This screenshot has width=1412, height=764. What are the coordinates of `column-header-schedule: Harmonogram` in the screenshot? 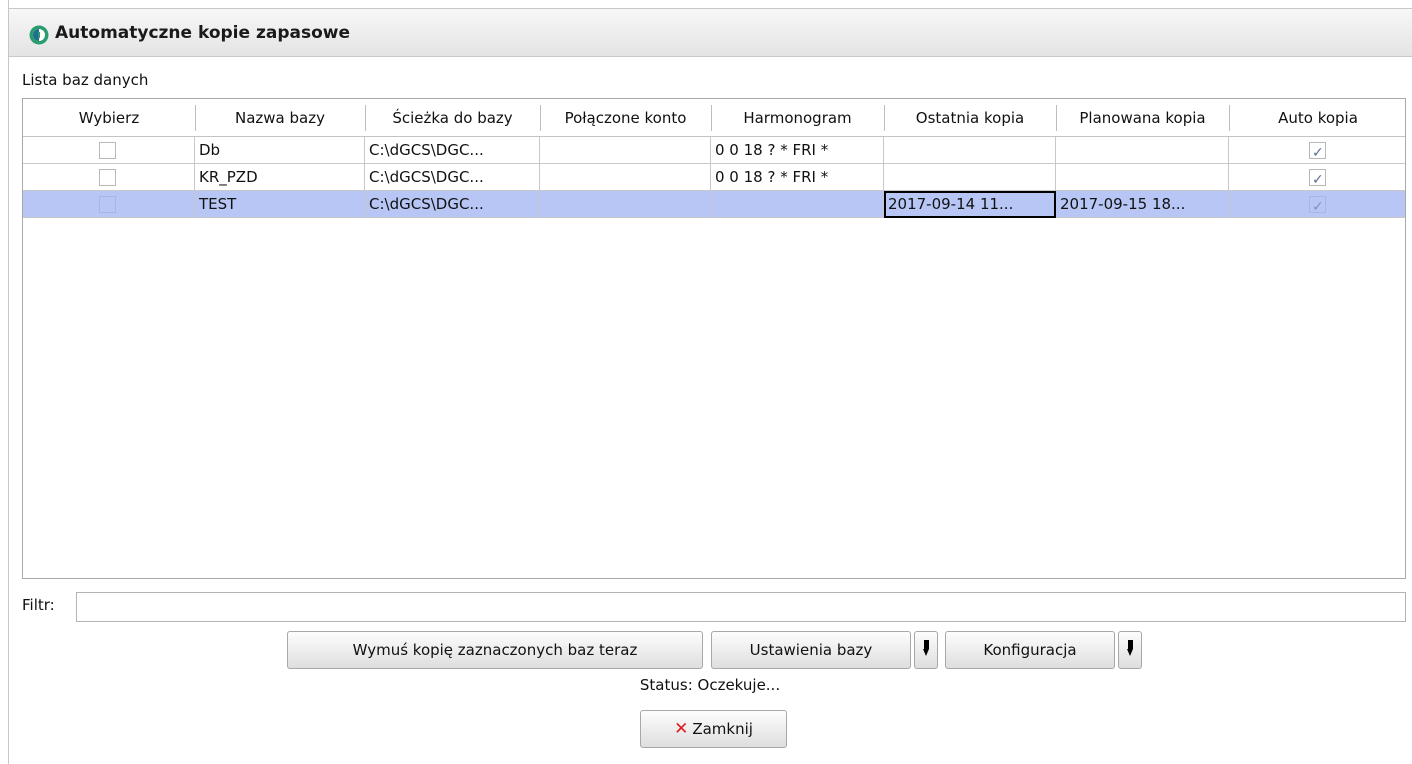 It's located at (797, 118).